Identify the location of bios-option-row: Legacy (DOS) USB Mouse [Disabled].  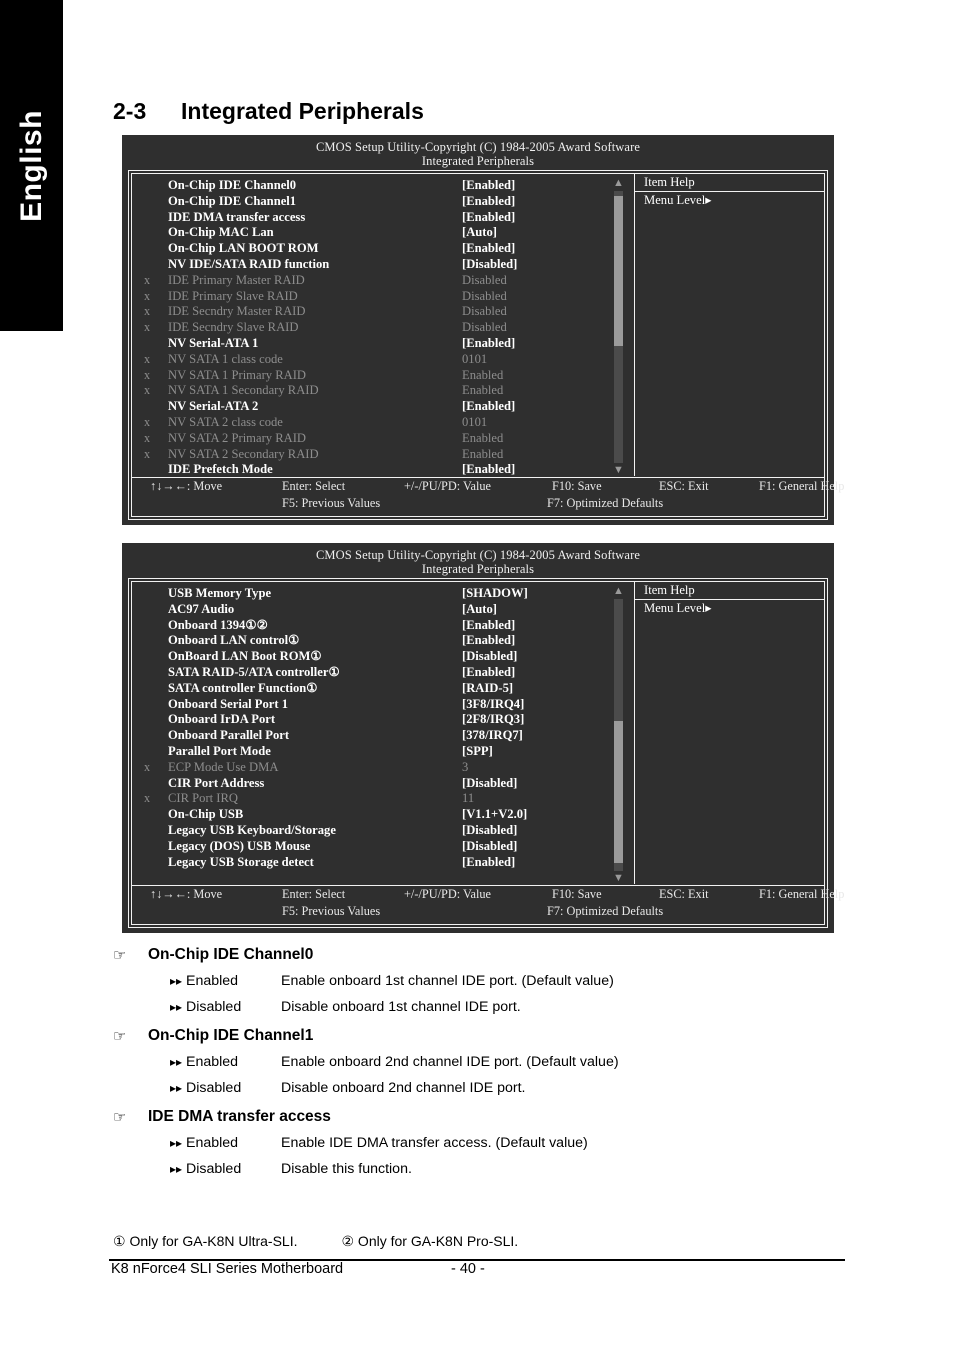
(378, 847).